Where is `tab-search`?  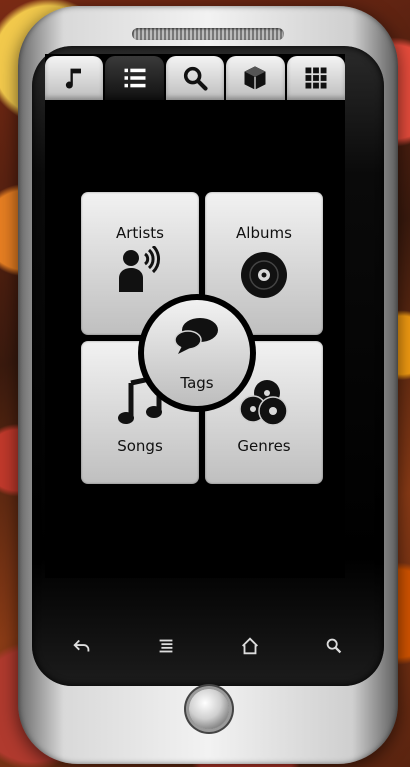
tab-search is located at coordinates (195, 78).